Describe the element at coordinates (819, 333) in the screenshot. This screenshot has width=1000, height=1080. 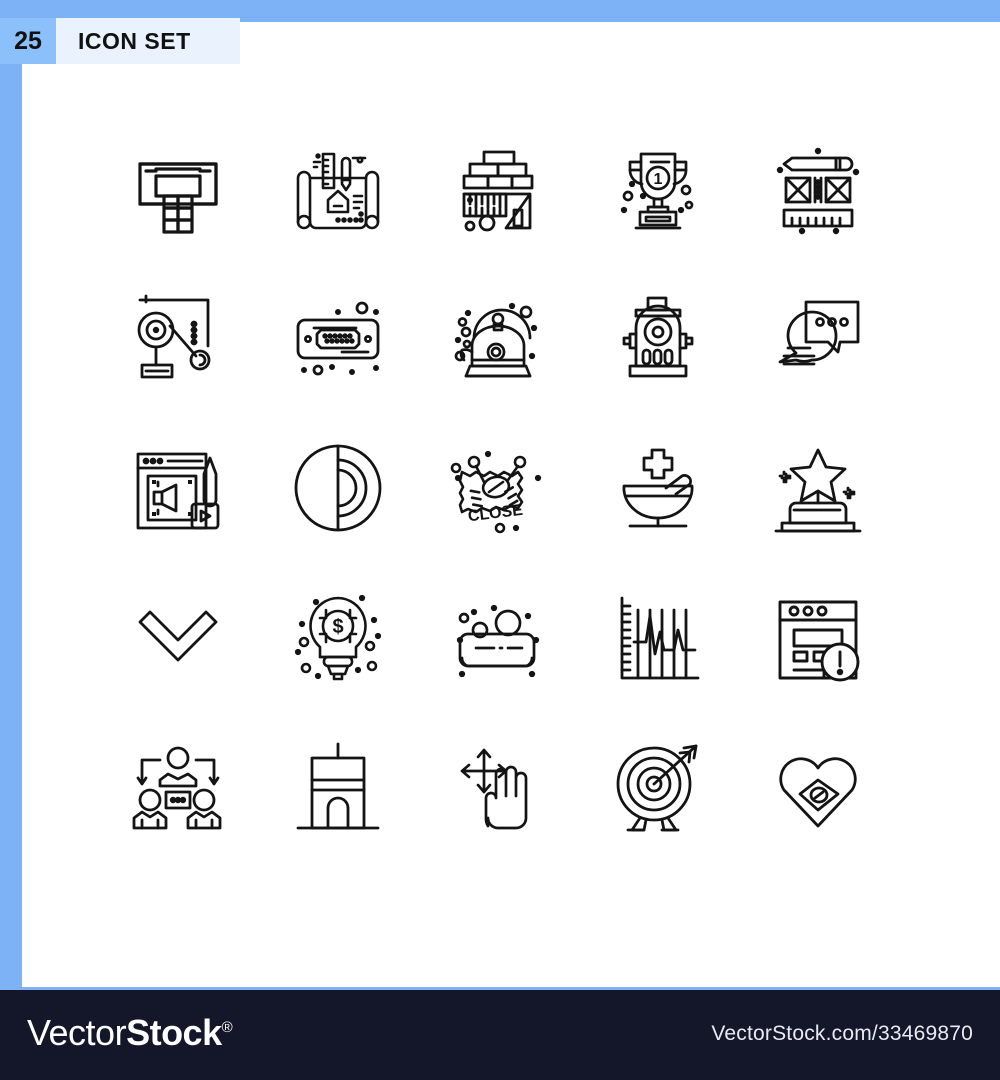
I see `chat-bubbles-icon` at that location.